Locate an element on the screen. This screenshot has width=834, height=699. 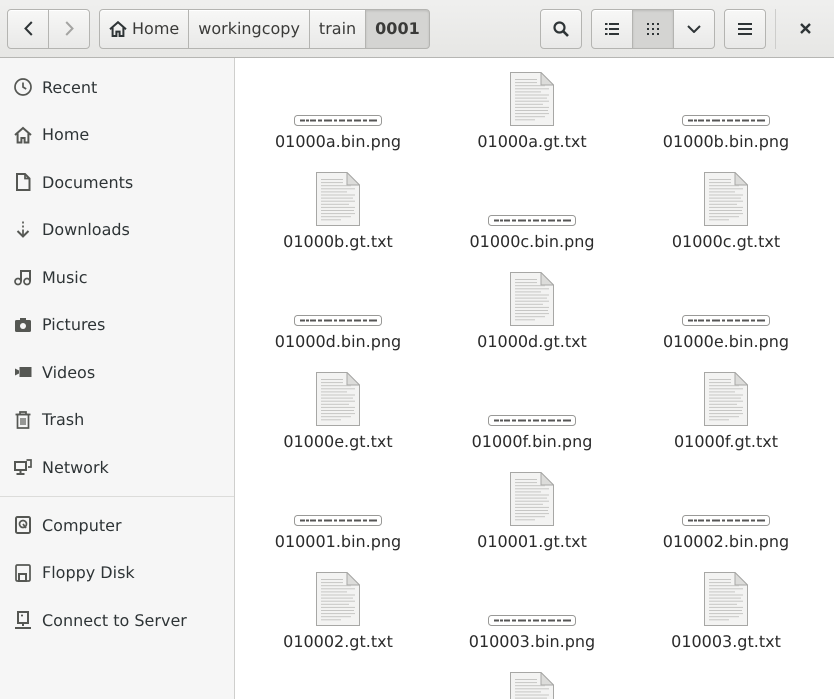
file-name: 01000d.gt.txt is located at coordinates (532, 342).